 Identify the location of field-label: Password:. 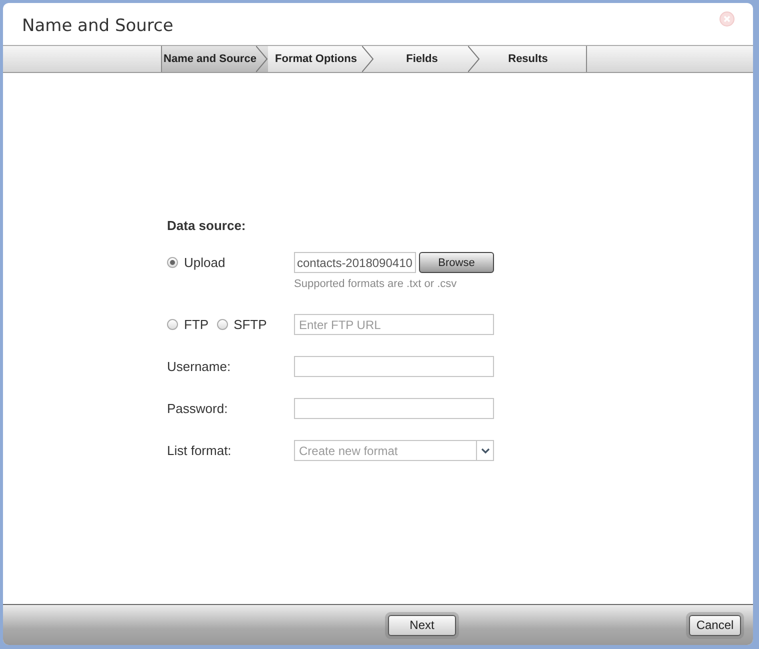
(197, 408).